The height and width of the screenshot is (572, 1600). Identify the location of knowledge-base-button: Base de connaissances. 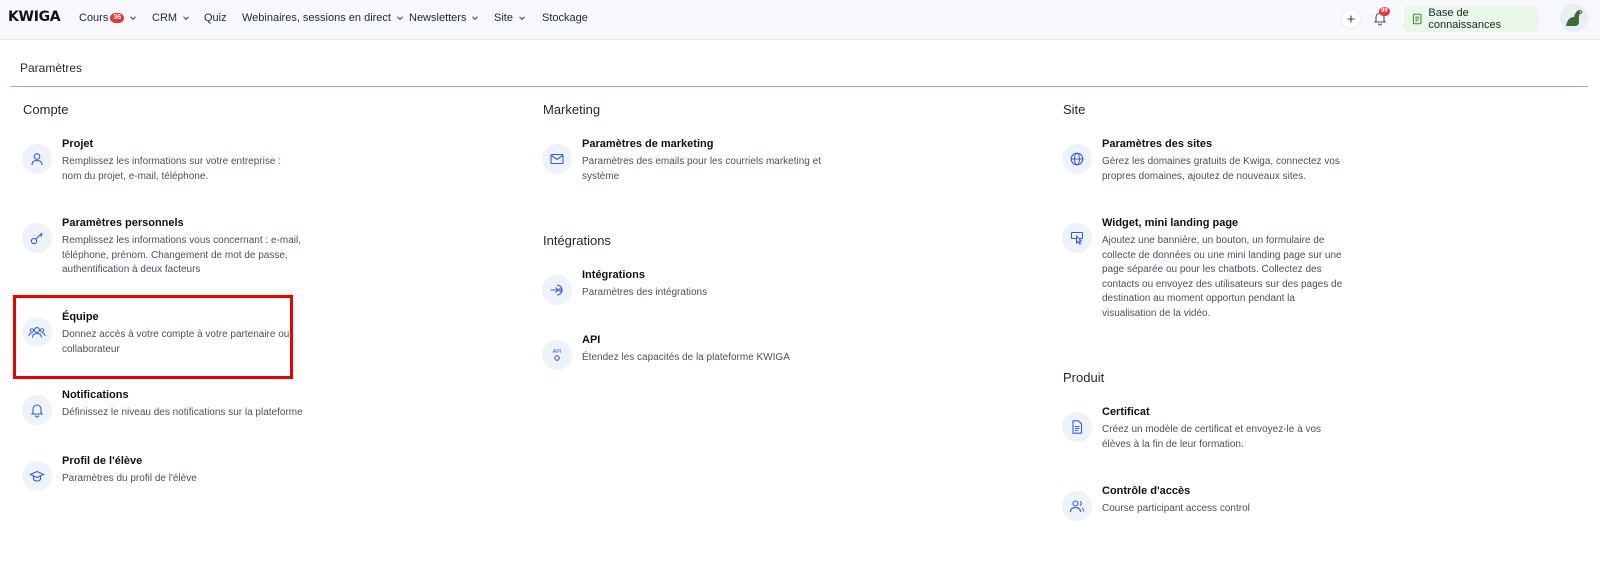
(1471, 19).